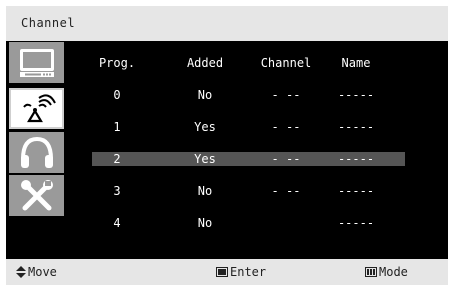 Image resolution: width=454 pixels, height=290 pixels. Describe the element at coordinates (42, 272) in the screenshot. I see `move-label: Move` at that location.